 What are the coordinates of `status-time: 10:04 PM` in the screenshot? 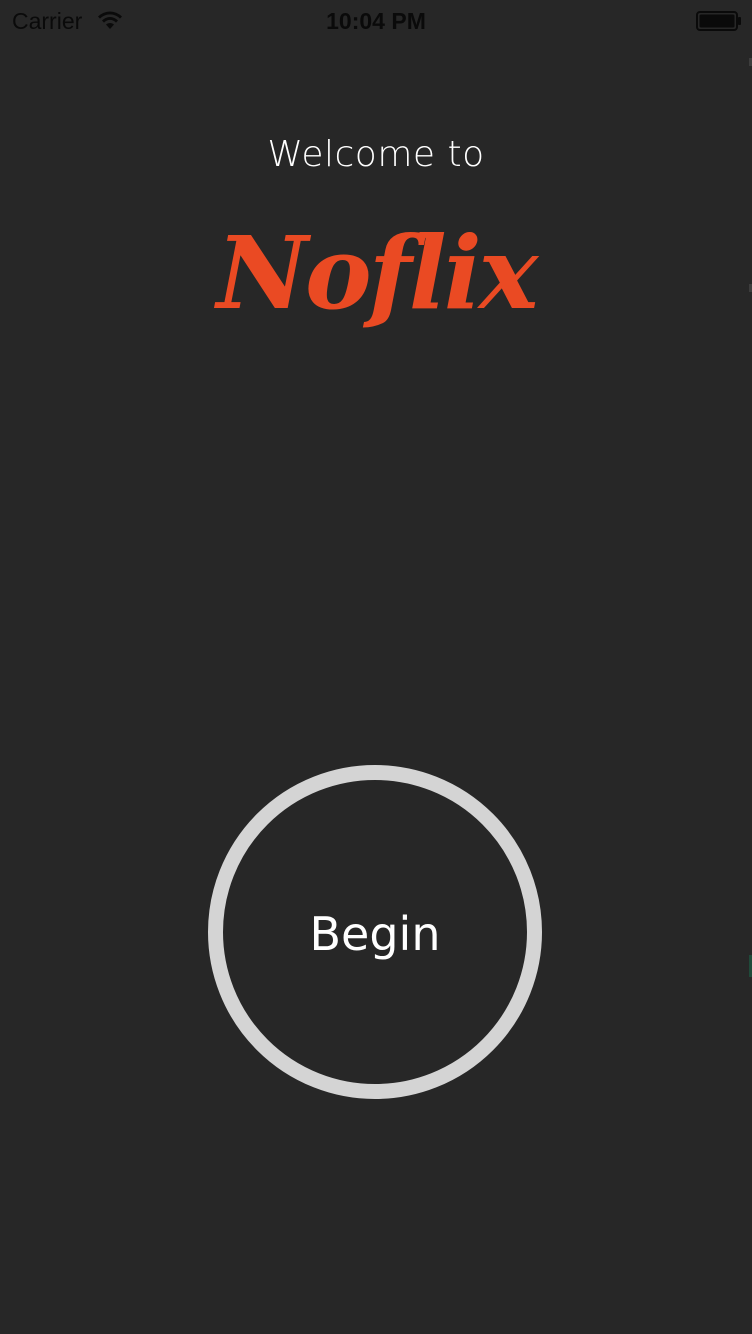 It's located at (376, 21).